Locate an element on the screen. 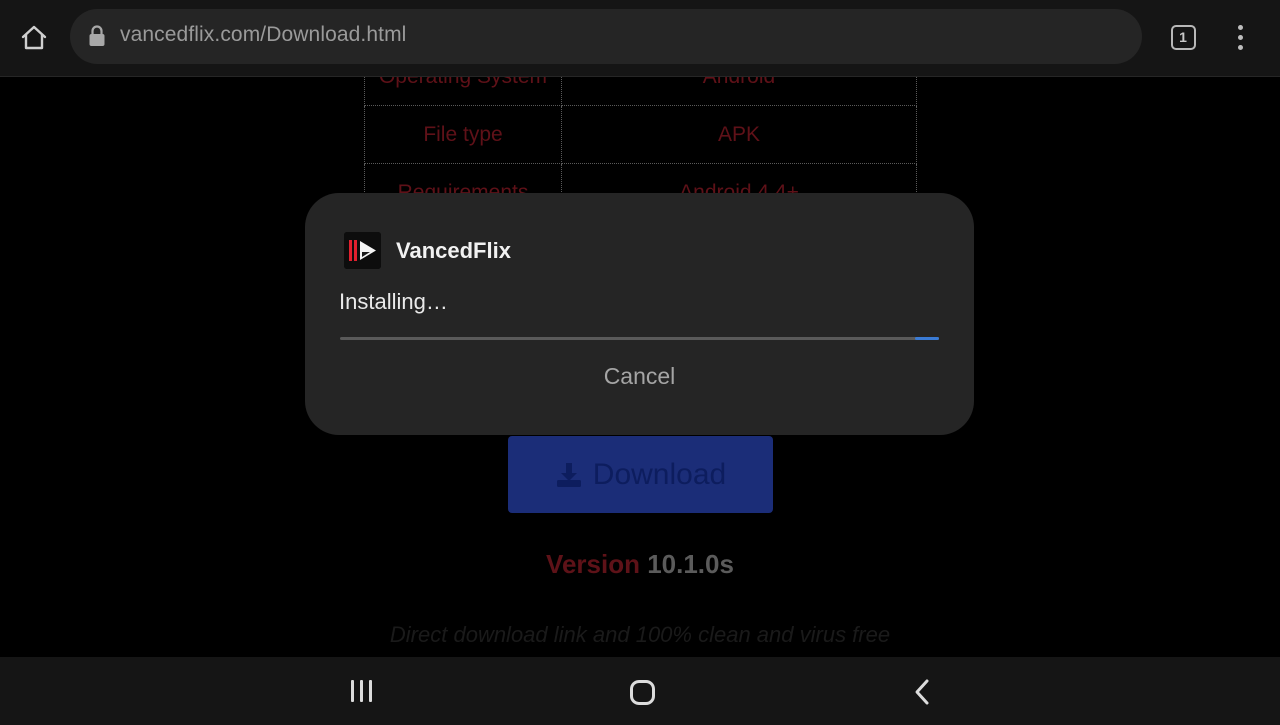 This screenshot has height=725, width=1280. table-key: File type is located at coordinates (463, 134).